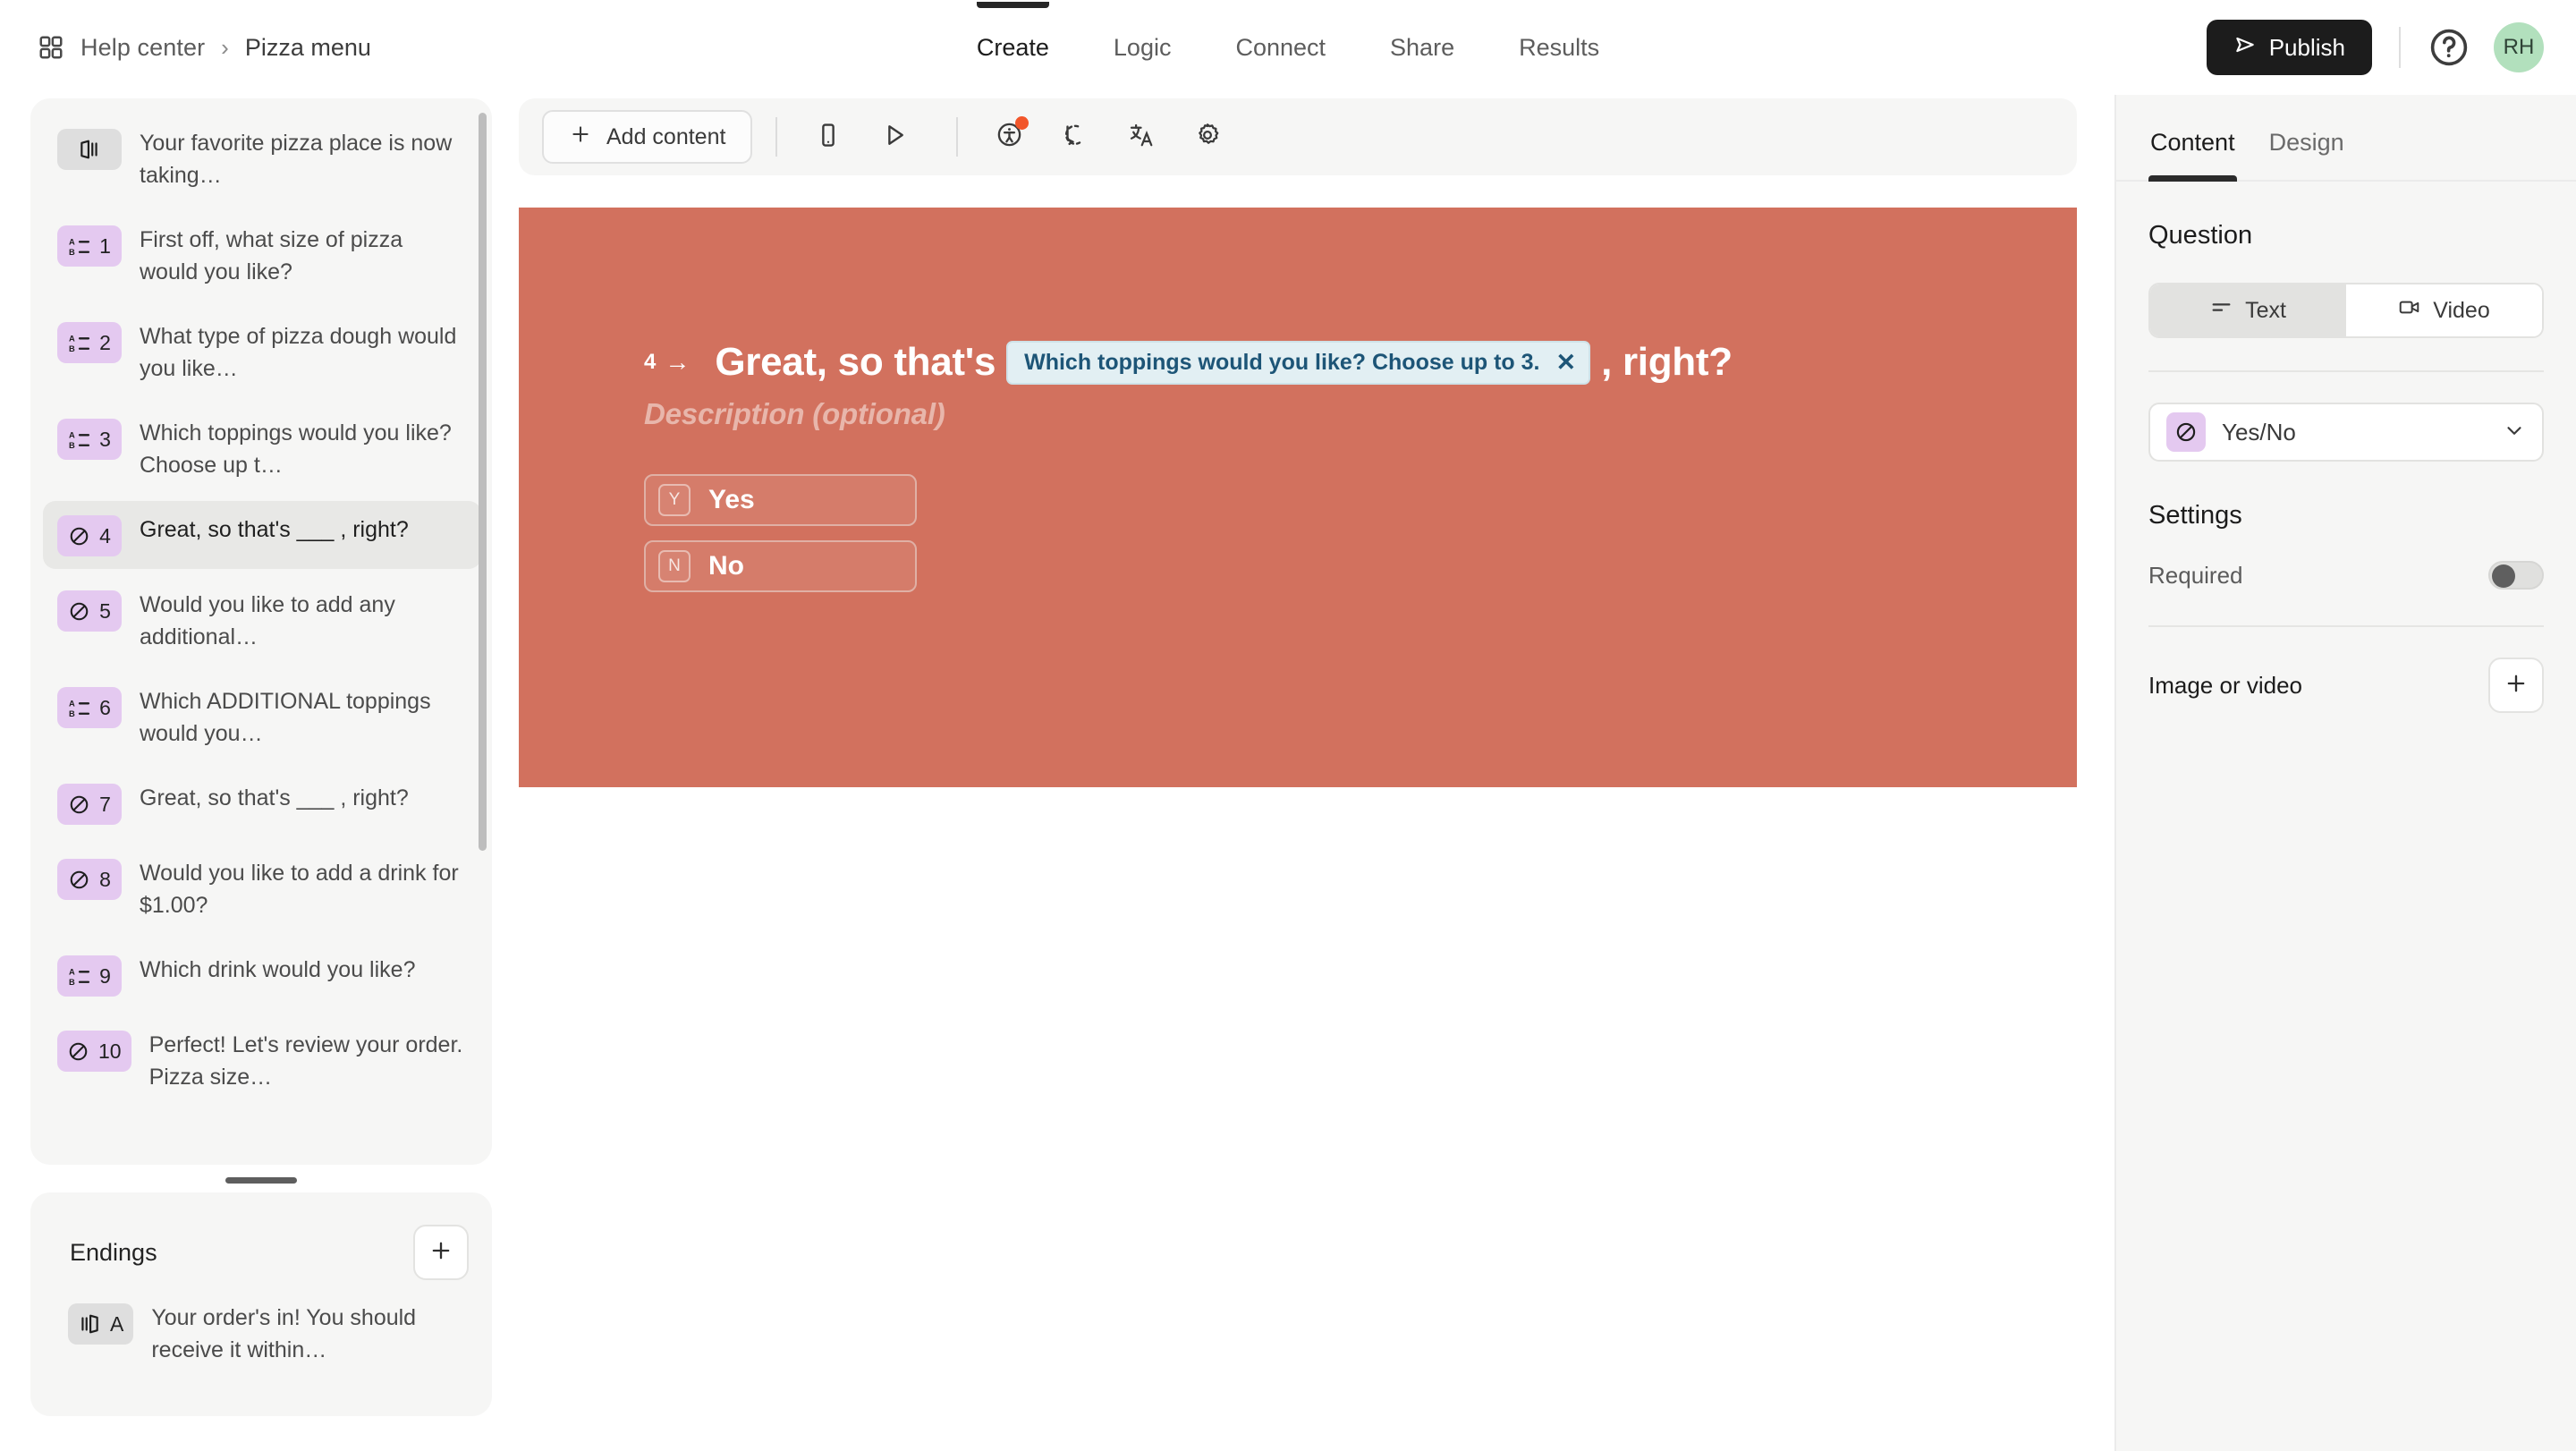 This screenshot has height=1451, width=2576. What do you see at coordinates (2221, 310) in the screenshot?
I see `text-lines-icon` at bounding box center [2221, 310].